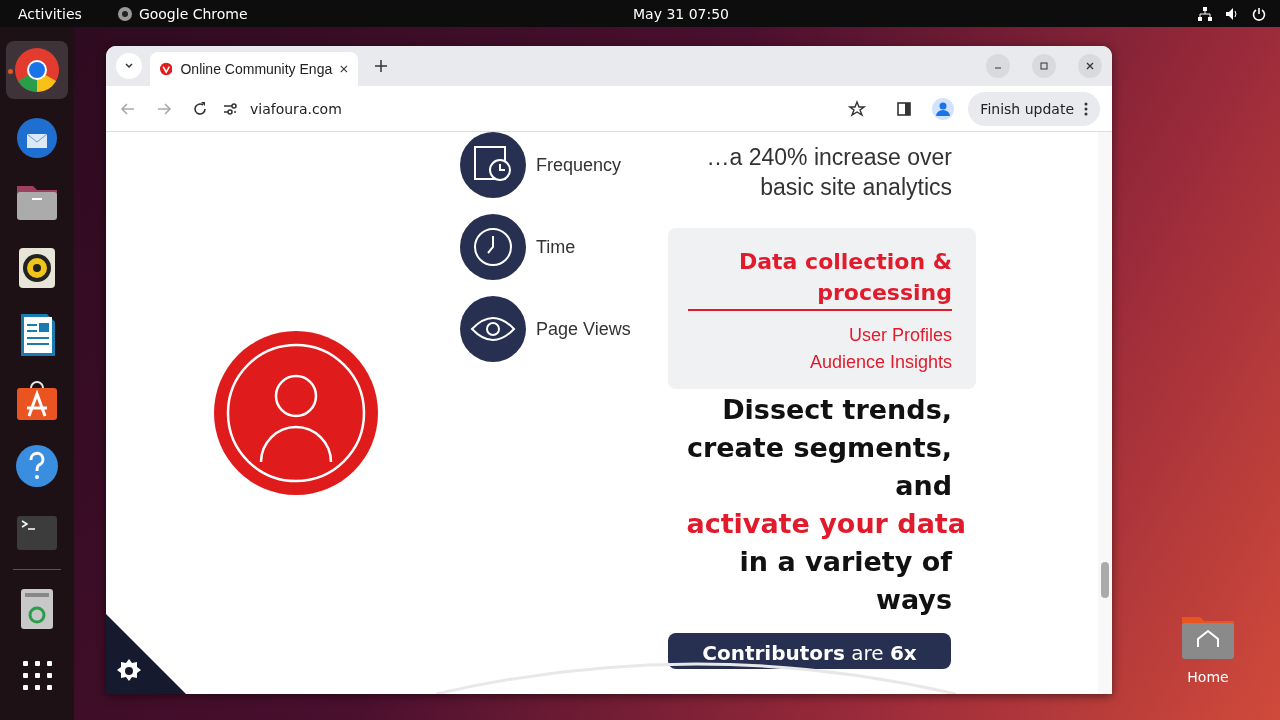  What do you see at coordinates (826, 524) in the screenshot?
I see `heading-highlight: activate your data` at bounding box center [826, 524].